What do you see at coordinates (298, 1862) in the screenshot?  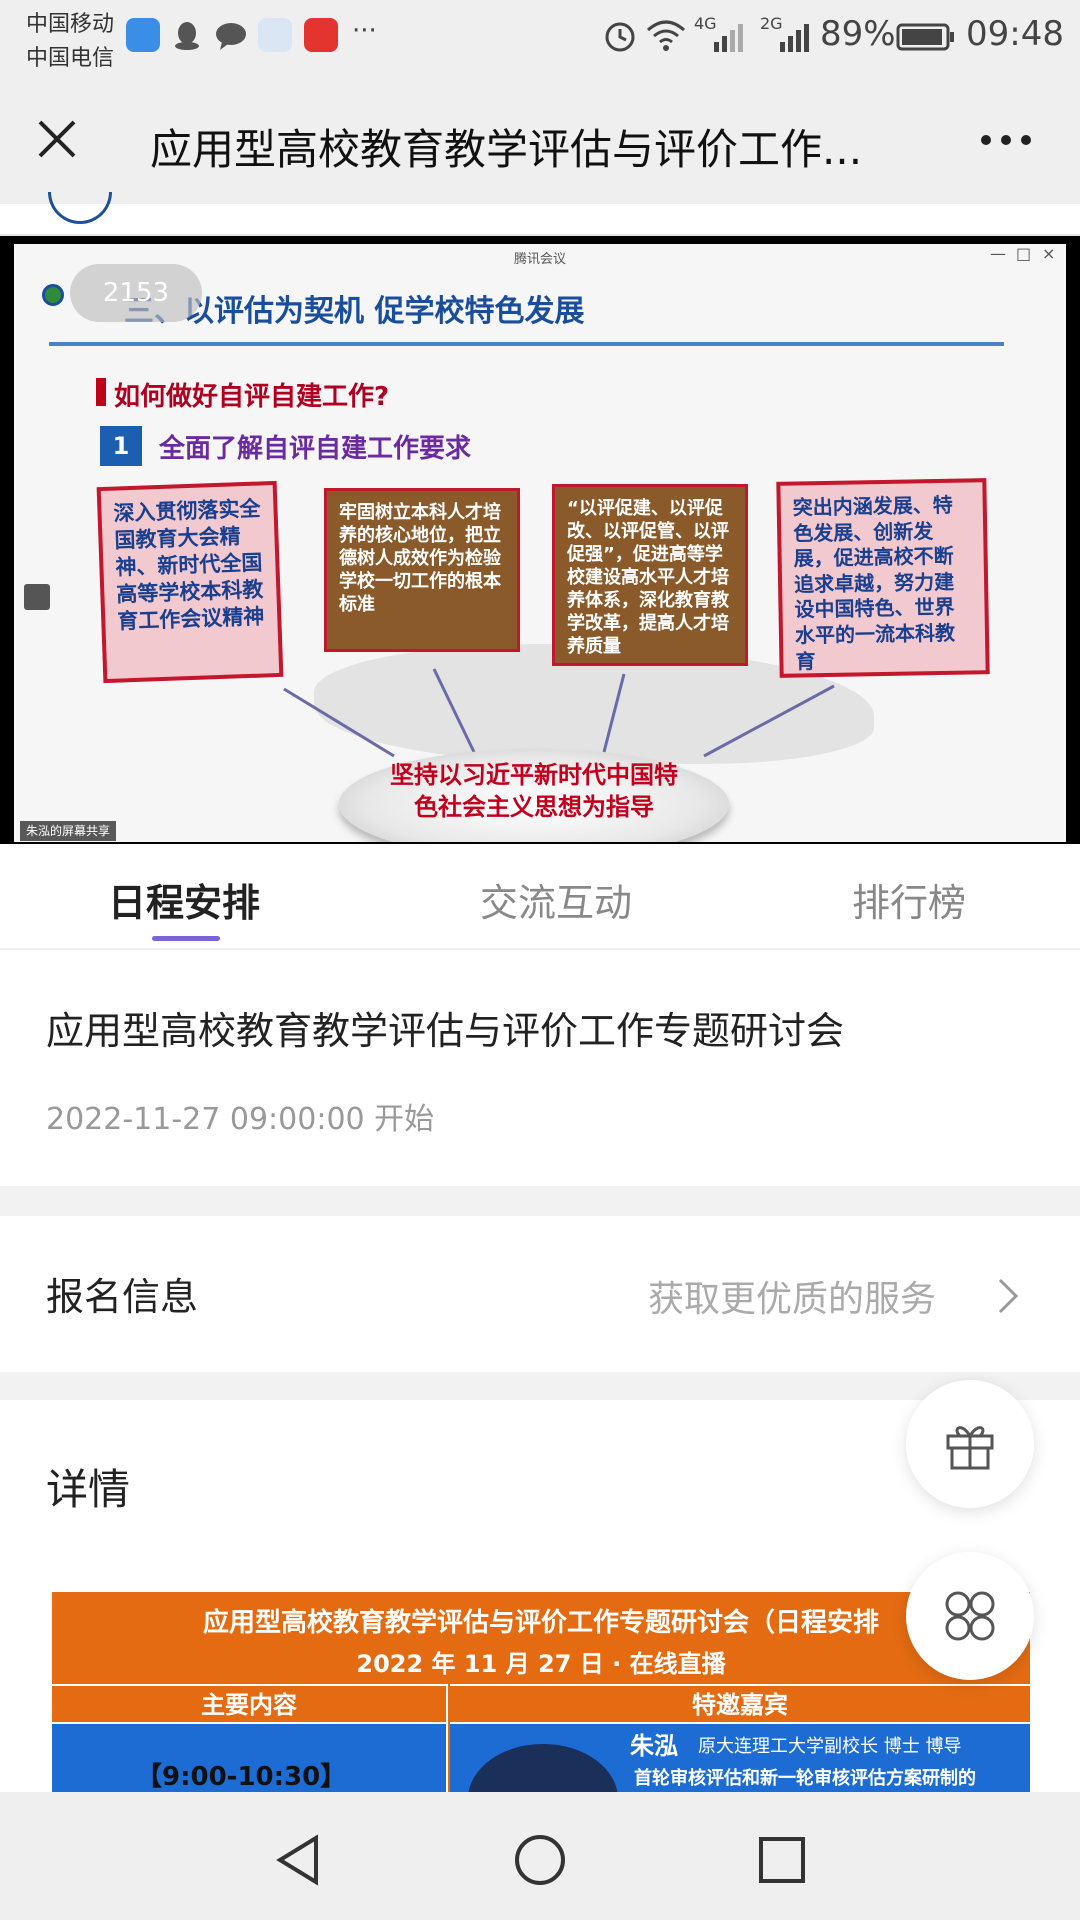 I see `back-nav-icon` at bounding box center [298, 1862].